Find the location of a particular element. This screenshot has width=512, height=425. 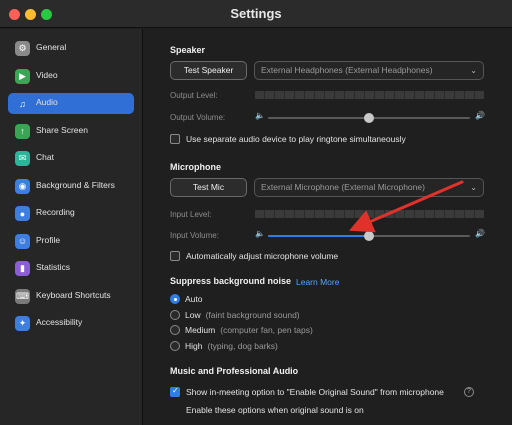

output-level-meter is located at coordinates (369, 95).